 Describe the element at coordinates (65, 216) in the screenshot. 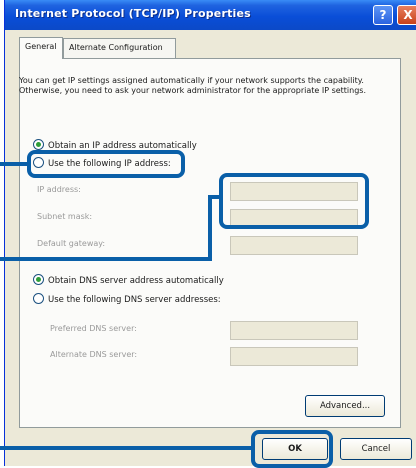

I see `subnet-mask-label: Subnet mask:` at that location.